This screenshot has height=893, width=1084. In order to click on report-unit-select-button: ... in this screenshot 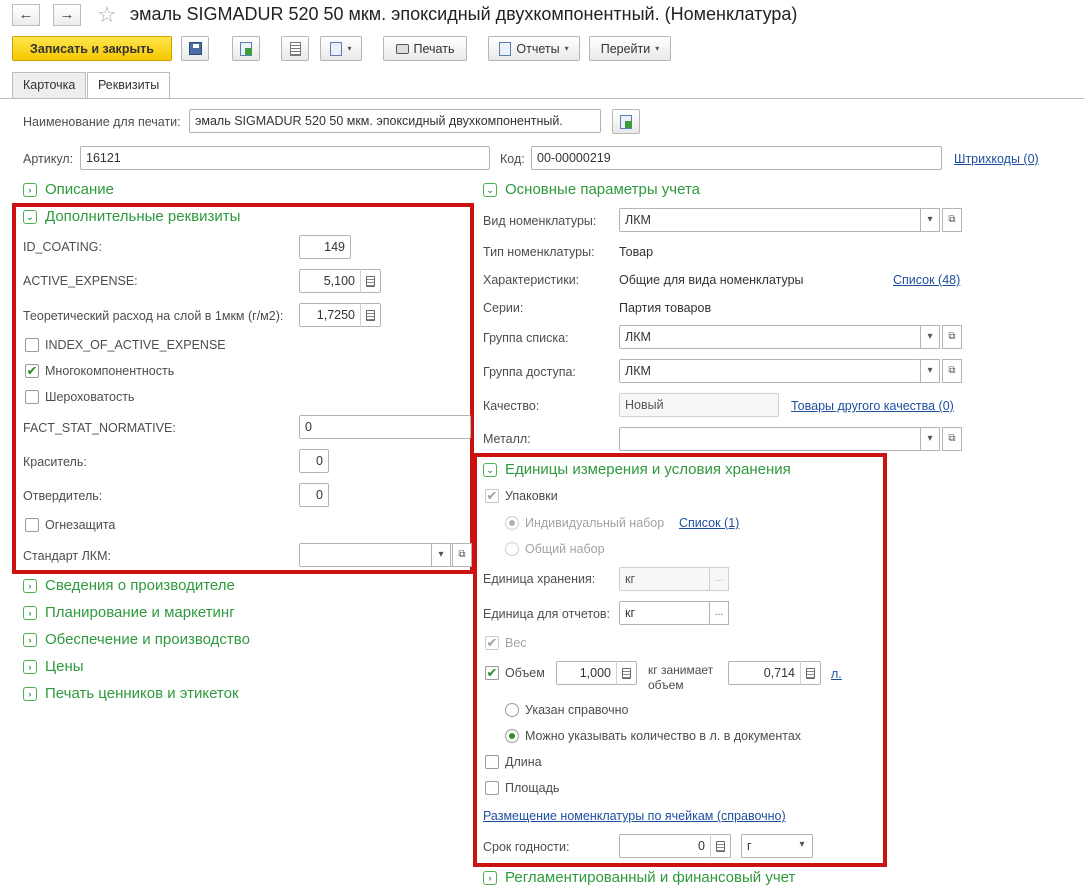, I will do `click(719, 613)`.